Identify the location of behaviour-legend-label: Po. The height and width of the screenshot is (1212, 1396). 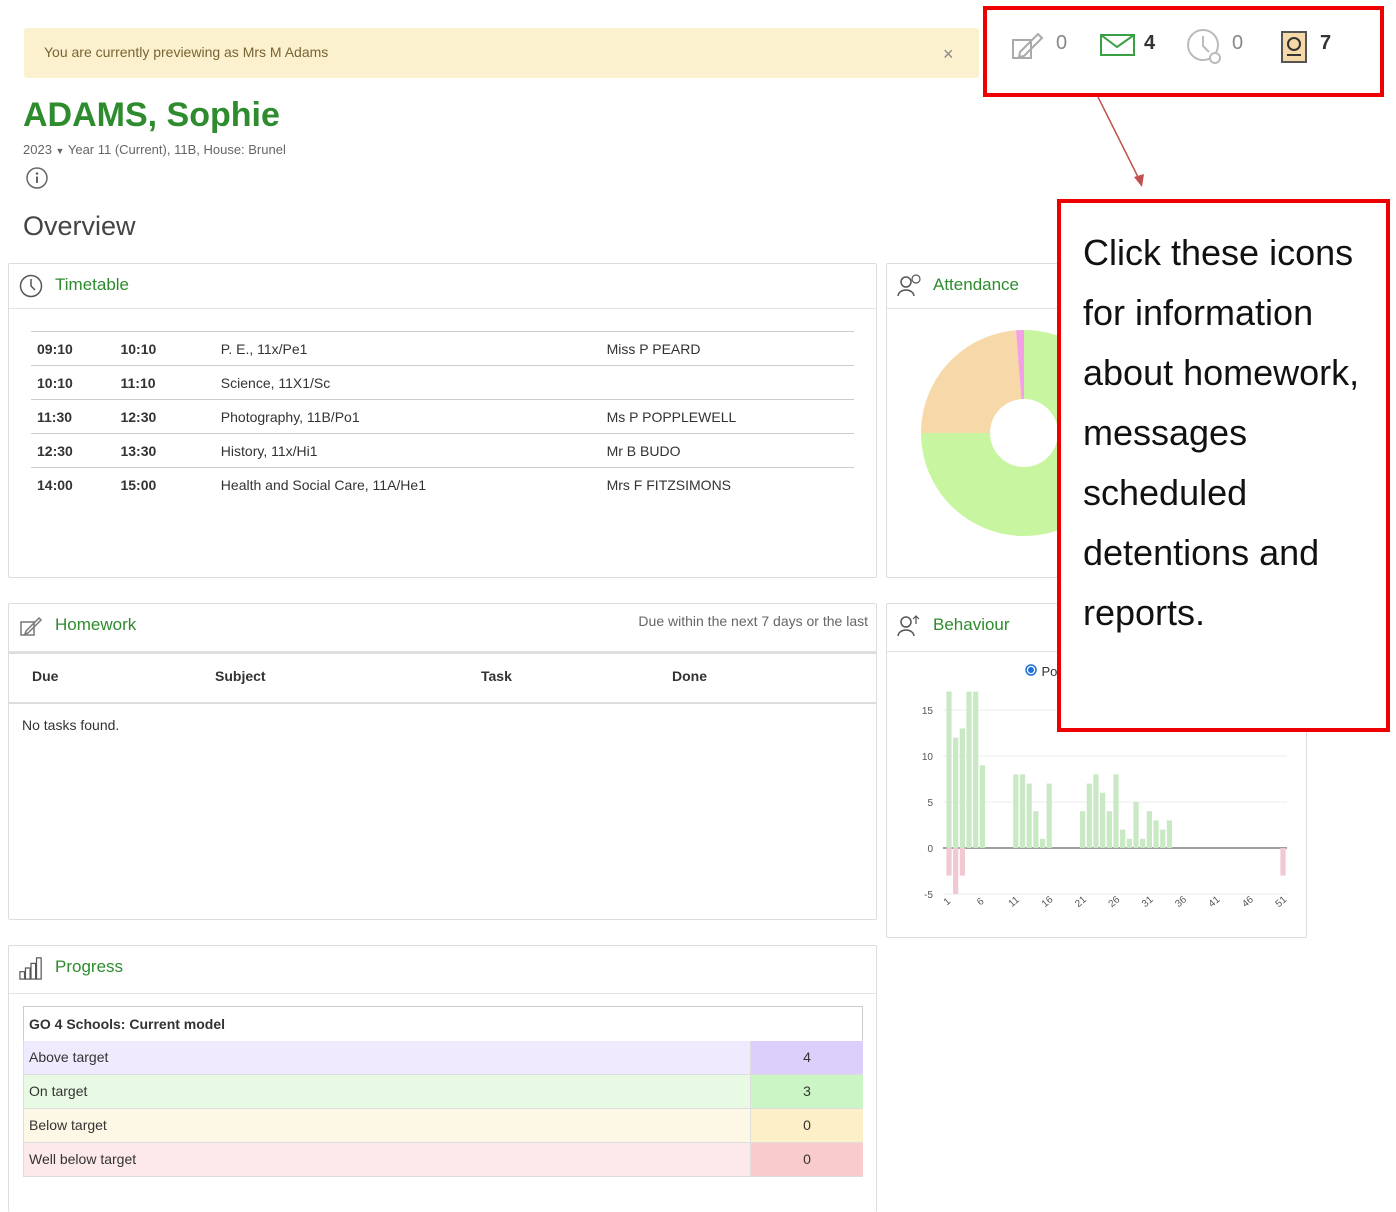
(1049, 671).